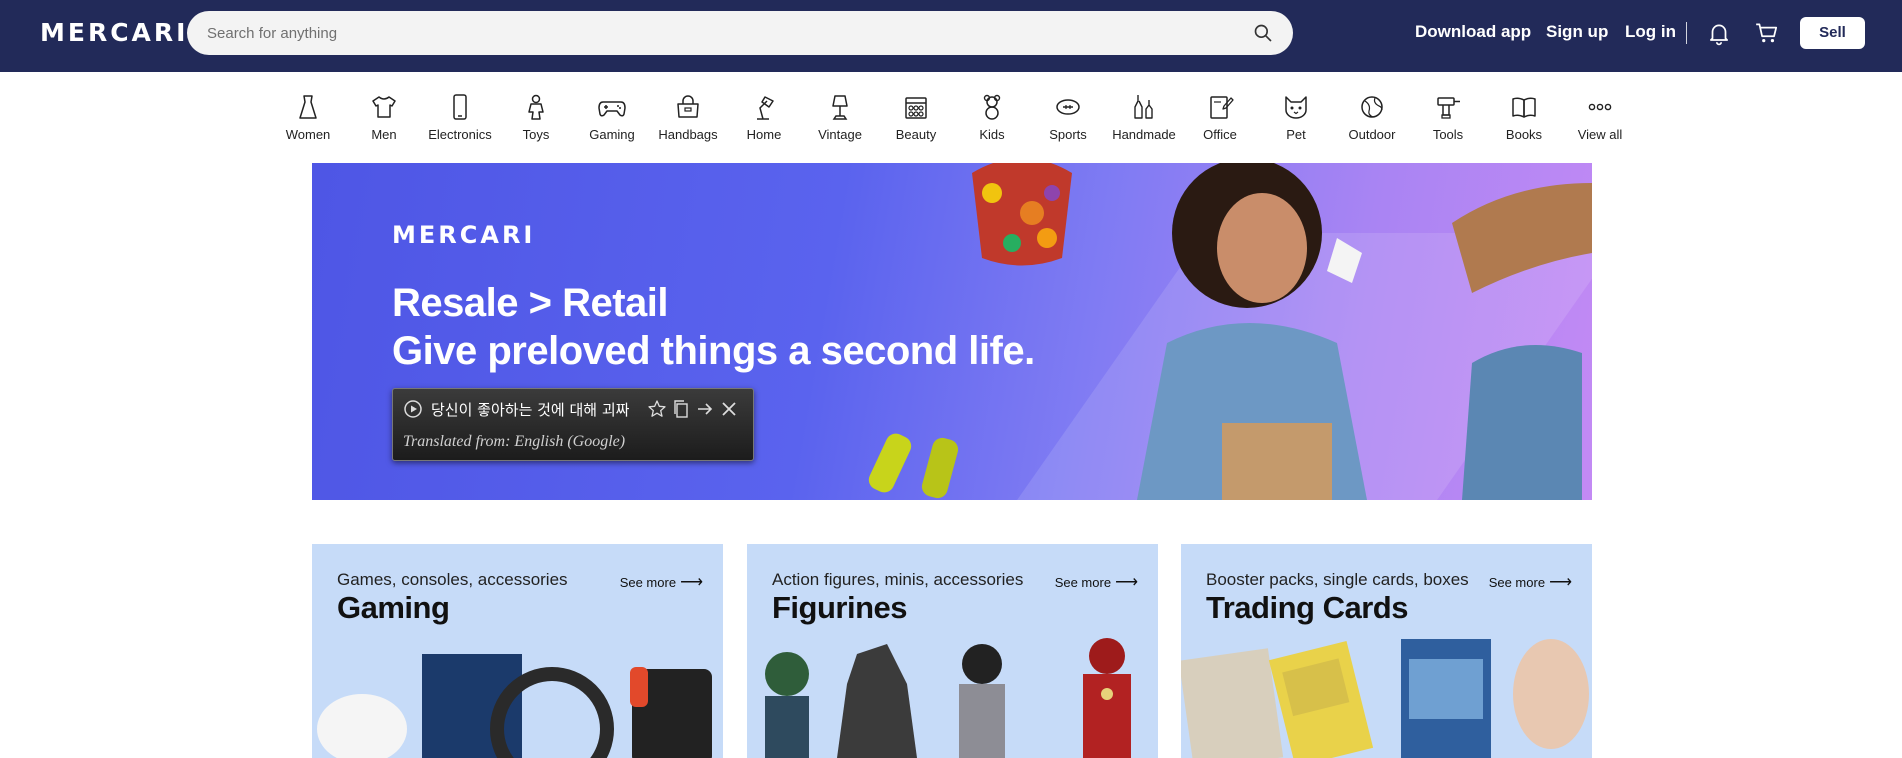  I want to click on notepad-icon, so click(1222, 107).